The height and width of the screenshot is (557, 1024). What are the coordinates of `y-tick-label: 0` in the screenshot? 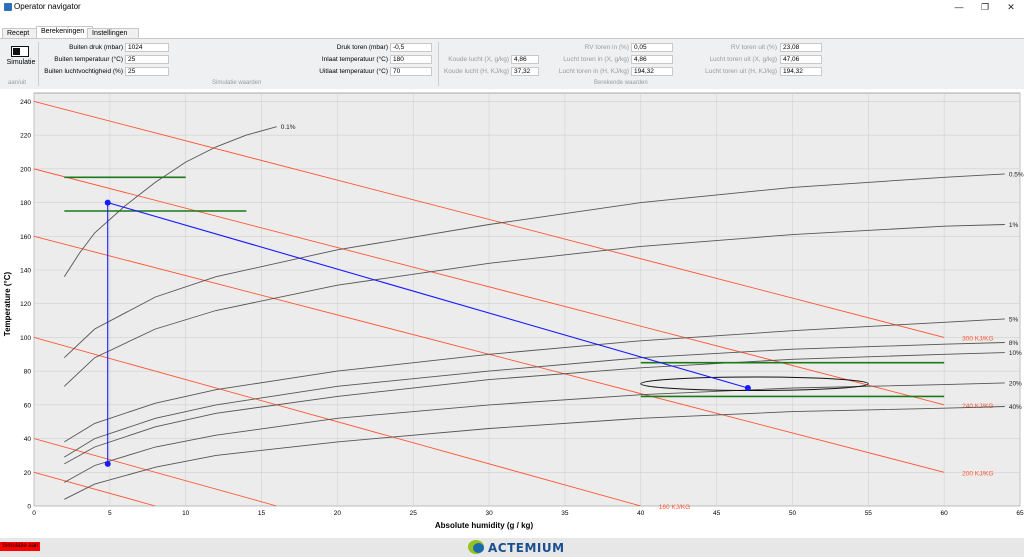 It's located at (29, 507).